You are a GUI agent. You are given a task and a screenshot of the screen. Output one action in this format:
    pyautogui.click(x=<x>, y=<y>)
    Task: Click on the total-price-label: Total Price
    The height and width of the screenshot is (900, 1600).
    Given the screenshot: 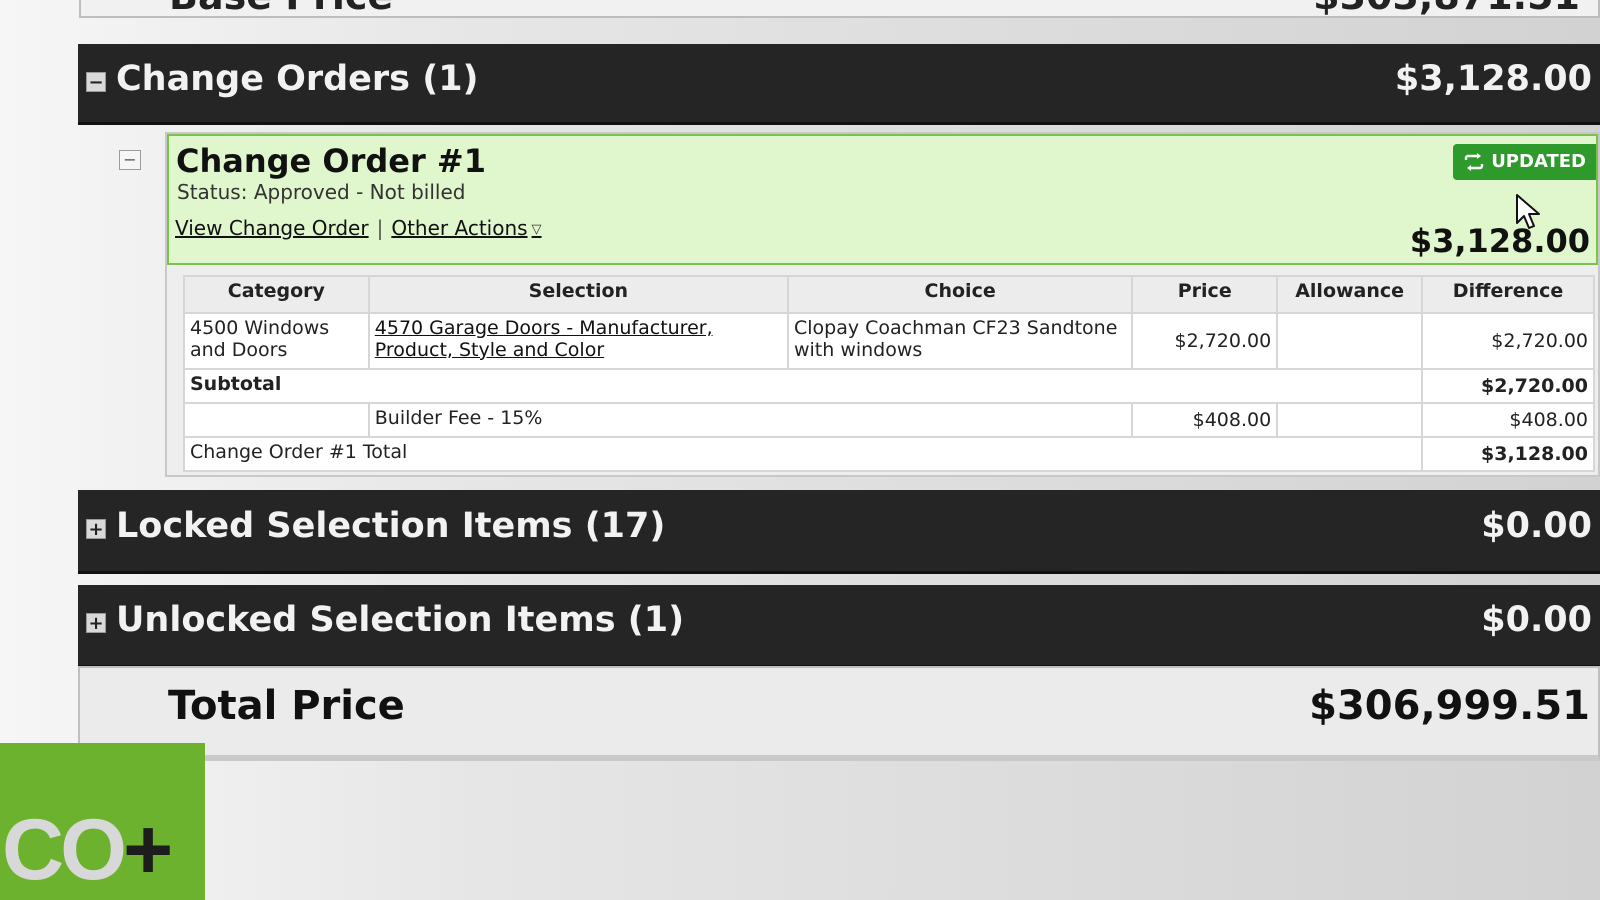 What is the action you would take?
    pyautogui.click(x=286, y=706)
    